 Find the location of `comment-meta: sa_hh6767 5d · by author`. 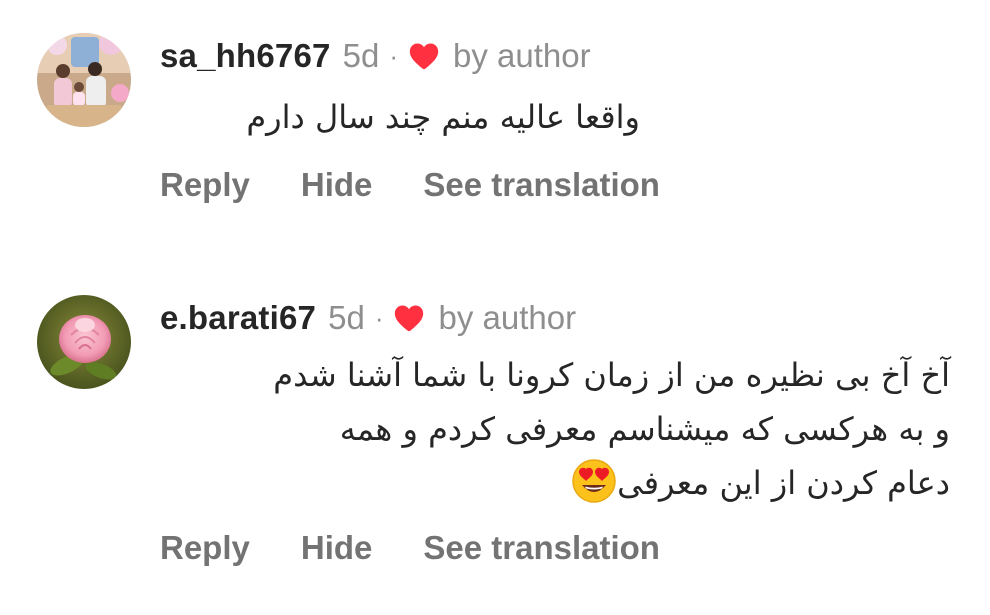

comment-meta: sa_hh6767 5d · by author is located at coordinates (375, 56).